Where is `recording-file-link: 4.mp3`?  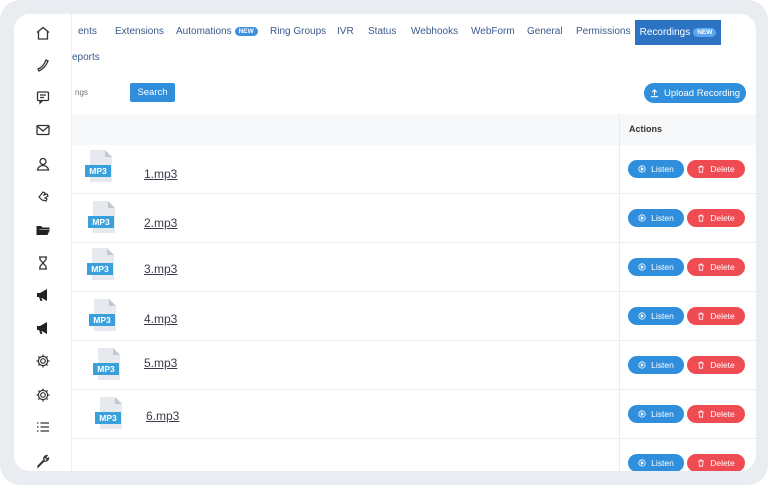
recording-file-link: 4.mp3 is located at coordinates (160, 319).